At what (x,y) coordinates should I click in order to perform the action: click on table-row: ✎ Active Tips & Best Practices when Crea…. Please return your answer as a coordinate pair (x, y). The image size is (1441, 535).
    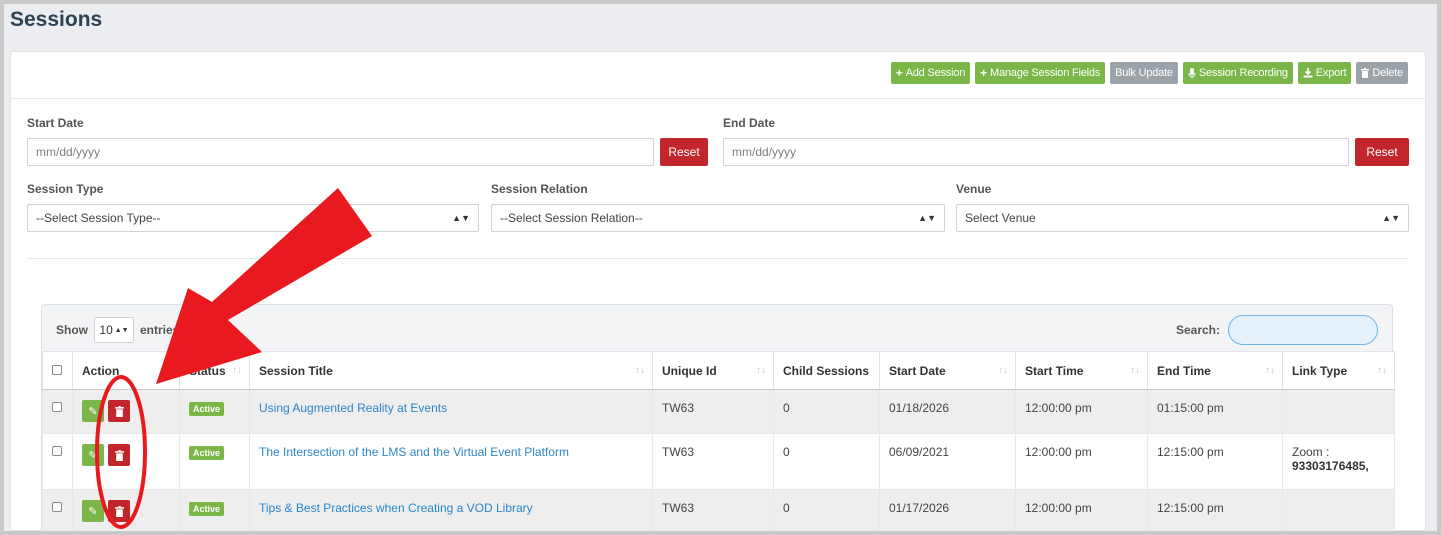
    Looking at the image, I should click on (718, 510).